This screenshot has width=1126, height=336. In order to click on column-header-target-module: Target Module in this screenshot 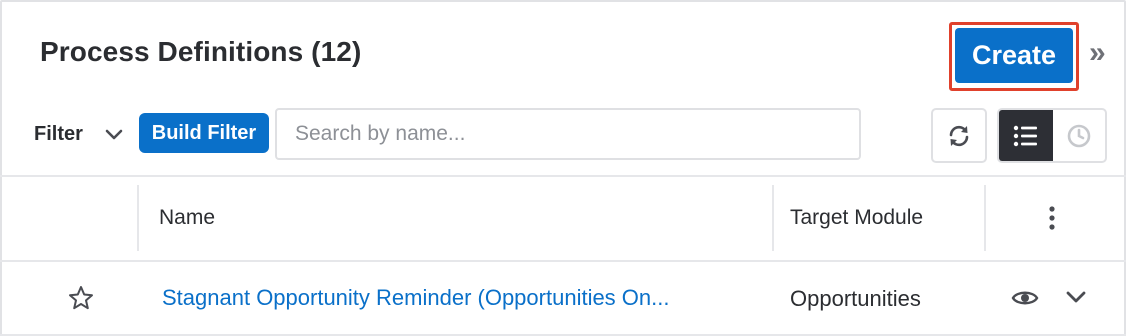, I will do `click(856, 218)`.